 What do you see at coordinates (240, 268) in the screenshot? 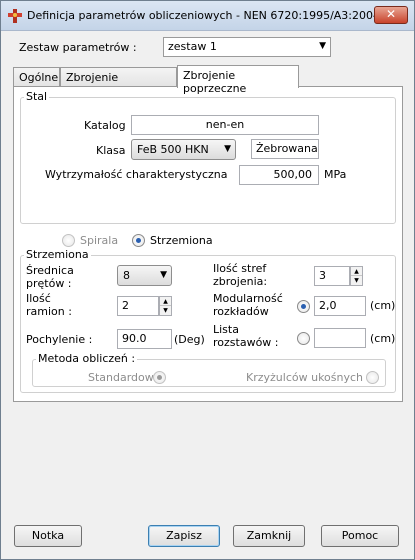
I see `ilosc-stref-label-1: Ilość stref` at bounding box center [240, 268].